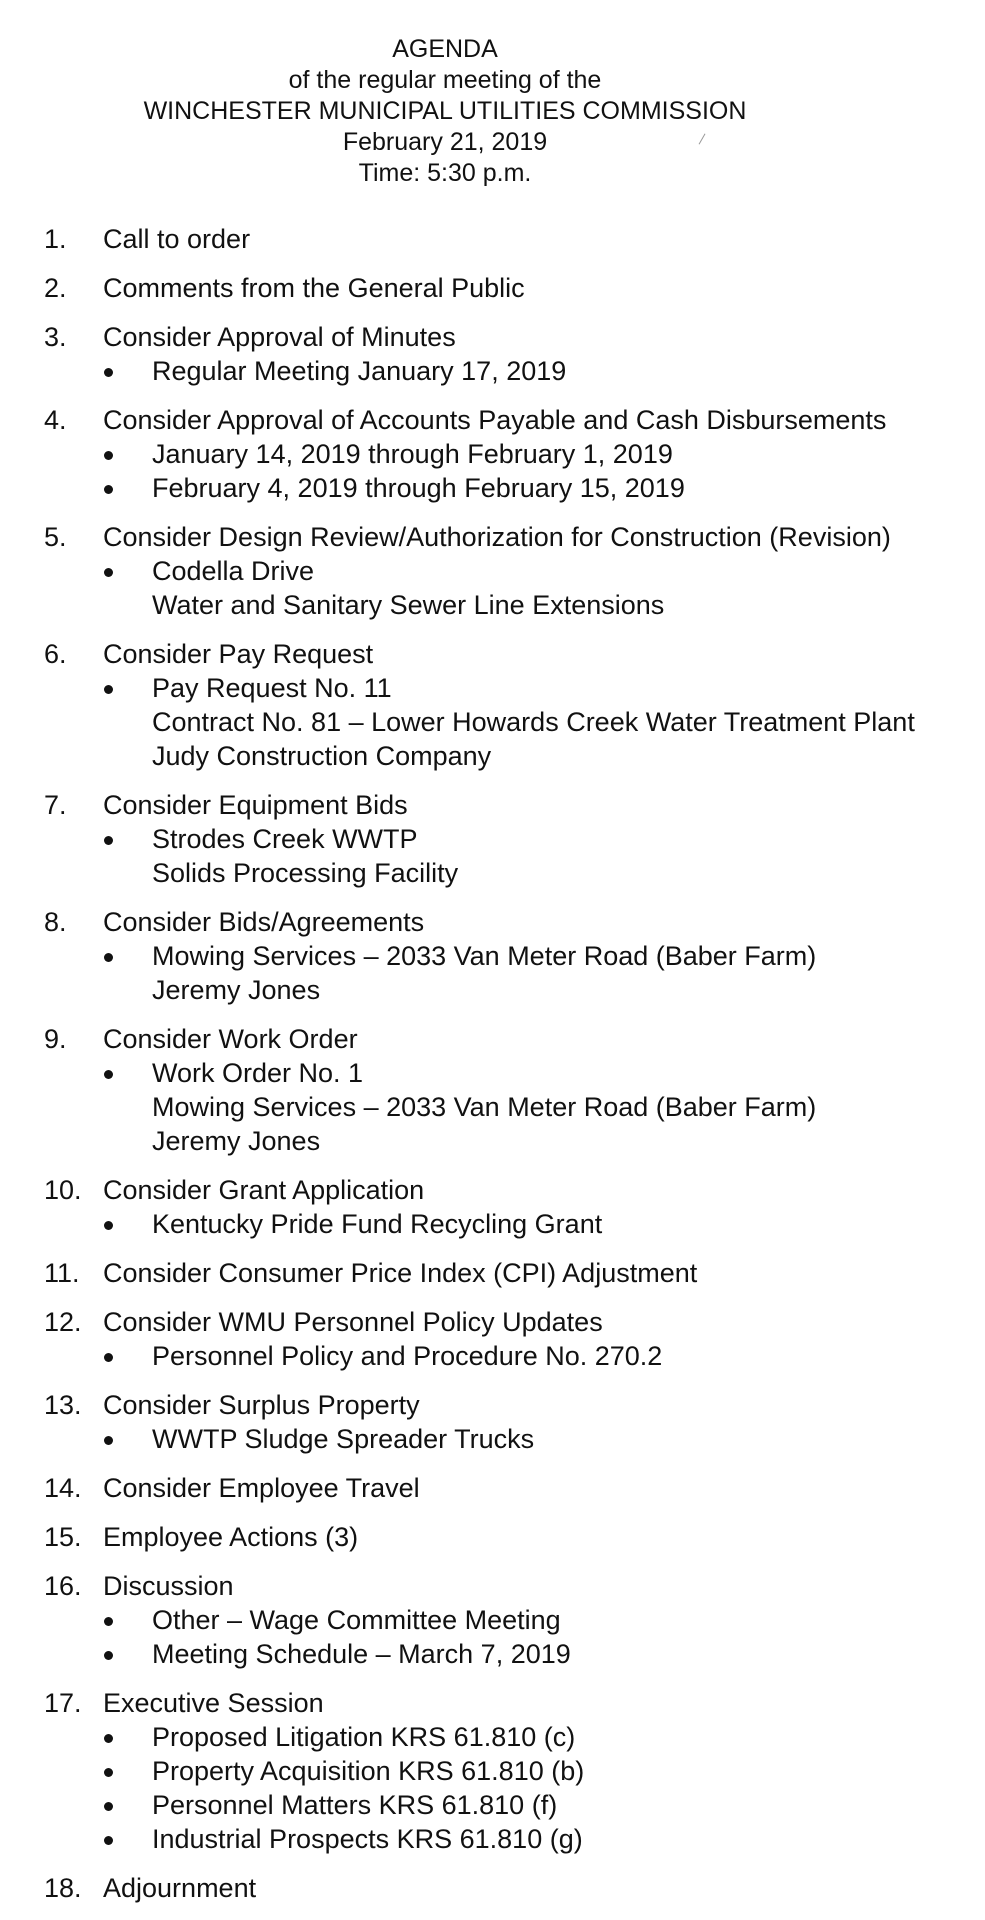 This screenshot has width=985, height=1920. Describe the element at coordinates (368, 1771) in the screenshot. I see `agenda-subitem-text: Property Acquisition KRS 61.810 (b)` at that location.